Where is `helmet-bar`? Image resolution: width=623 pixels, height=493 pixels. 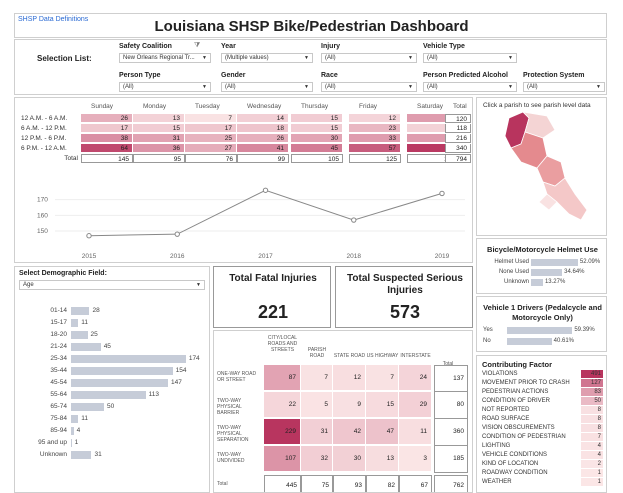 helmet-bar is located at coordinates (547, 272).